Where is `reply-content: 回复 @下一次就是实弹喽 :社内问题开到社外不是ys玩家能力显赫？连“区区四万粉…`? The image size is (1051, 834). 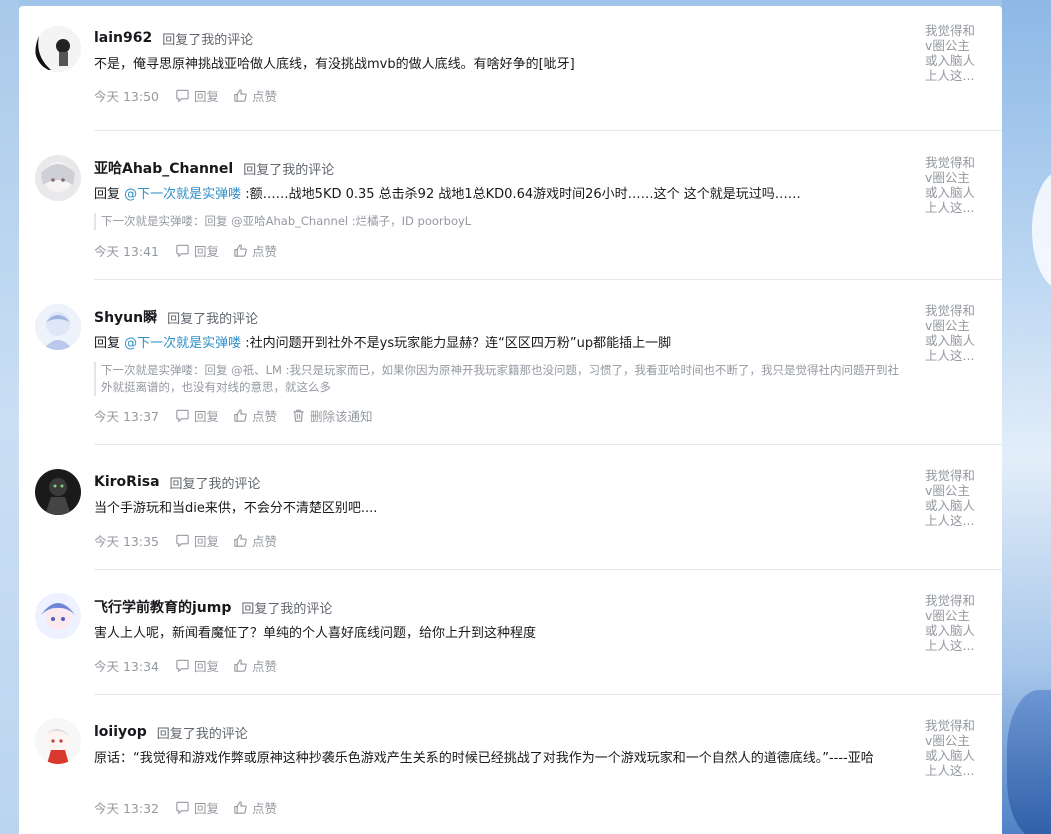
reply-content: 回复 @下一次就是实弹喽 :社内问题开到社外不是ys玩家能力显赫？连“区区四万粉… is located at coordinates (489, 344).